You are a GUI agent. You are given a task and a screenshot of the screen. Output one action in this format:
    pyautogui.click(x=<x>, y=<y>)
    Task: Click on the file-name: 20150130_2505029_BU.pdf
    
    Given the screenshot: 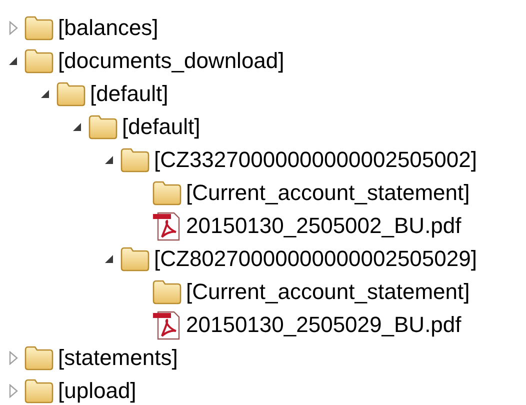 What is the action you would take?
    pyautogui.click(x=324, y=325)
    